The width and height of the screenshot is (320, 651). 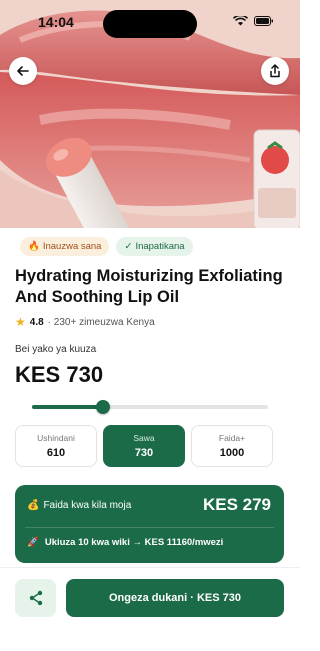 I want to click on check-icon: ✓, so click(x=128, y=246).